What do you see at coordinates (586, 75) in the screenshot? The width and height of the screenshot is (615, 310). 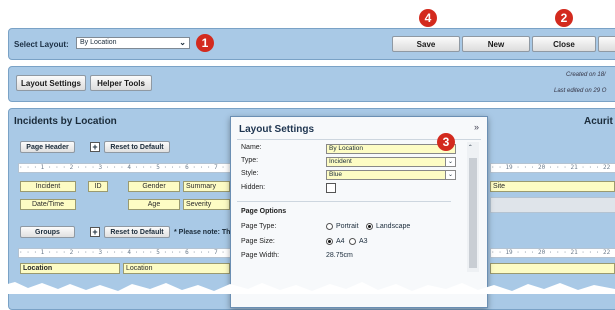 I see `created-on-text: Created on 18/` at bounding box center [586, 75].